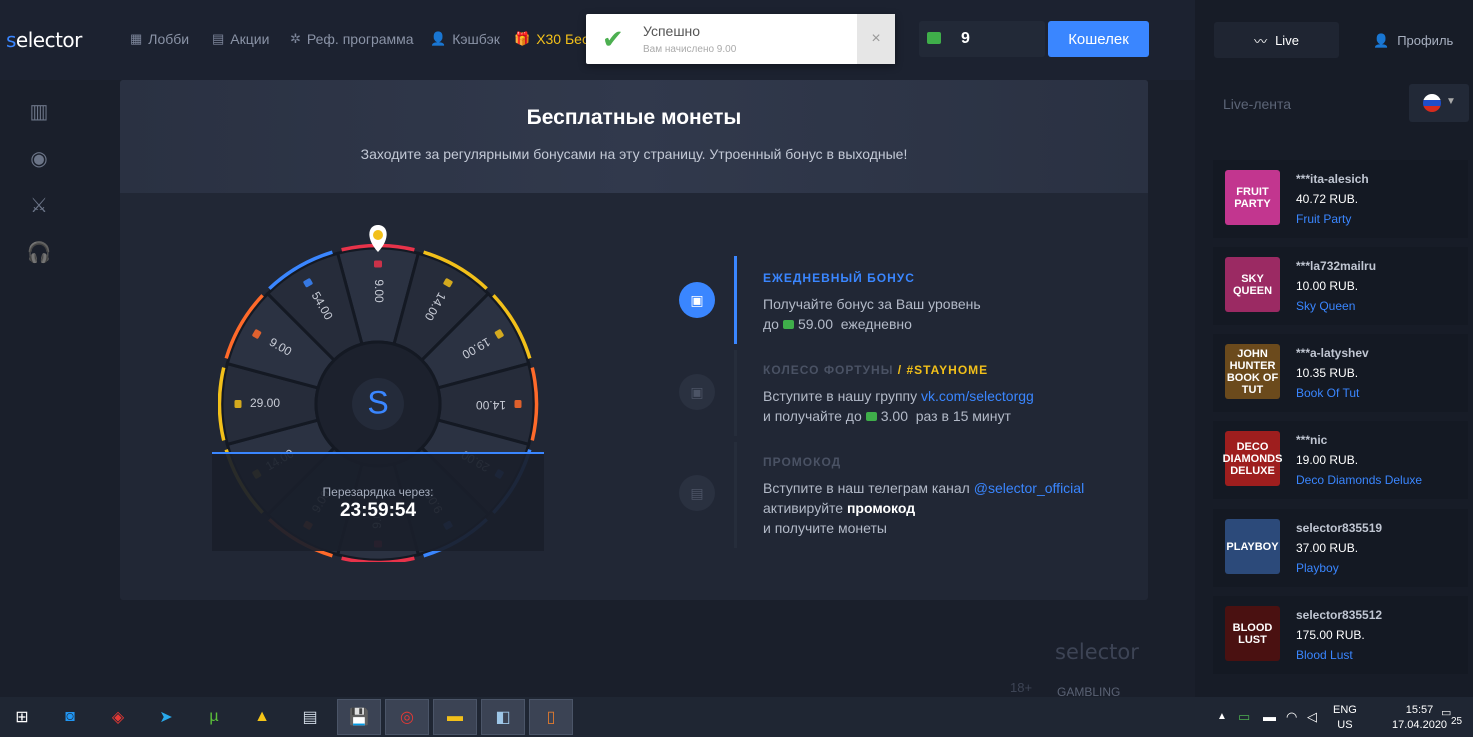 The image size is (1473, 737). I want to click on gift-icon: 🎁, so click(522, 38).